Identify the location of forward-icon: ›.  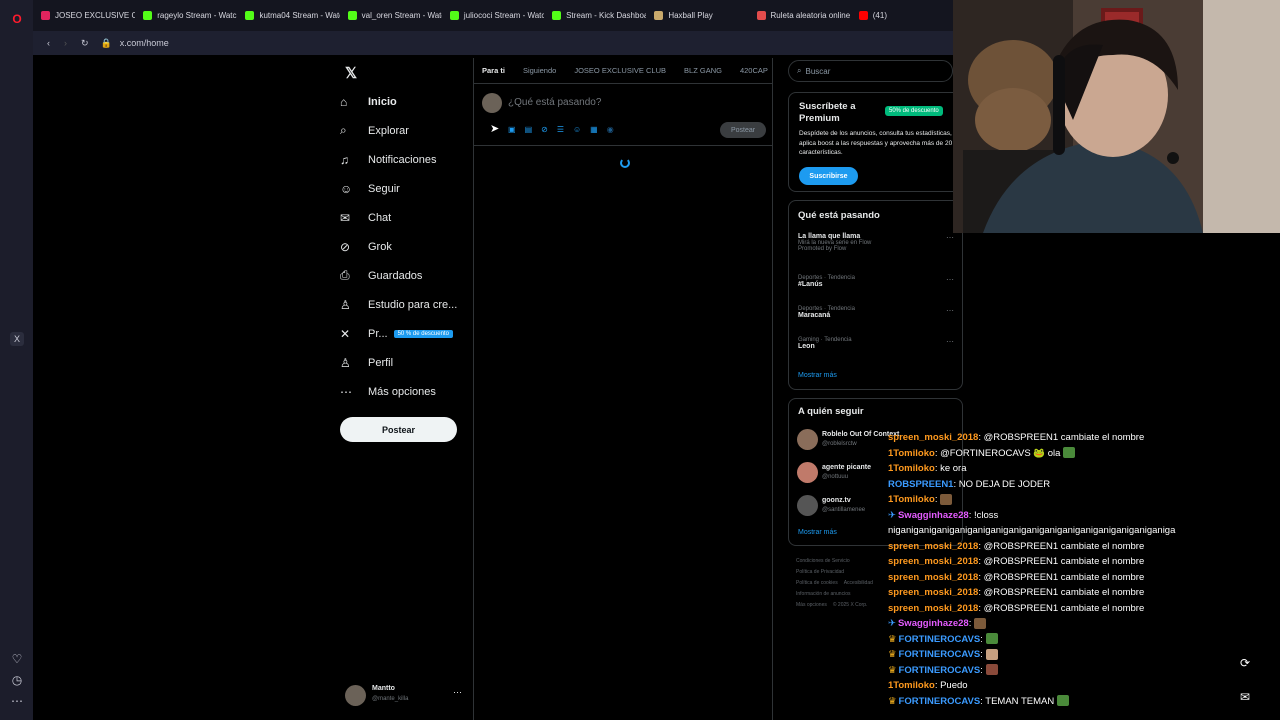
(65, 43).